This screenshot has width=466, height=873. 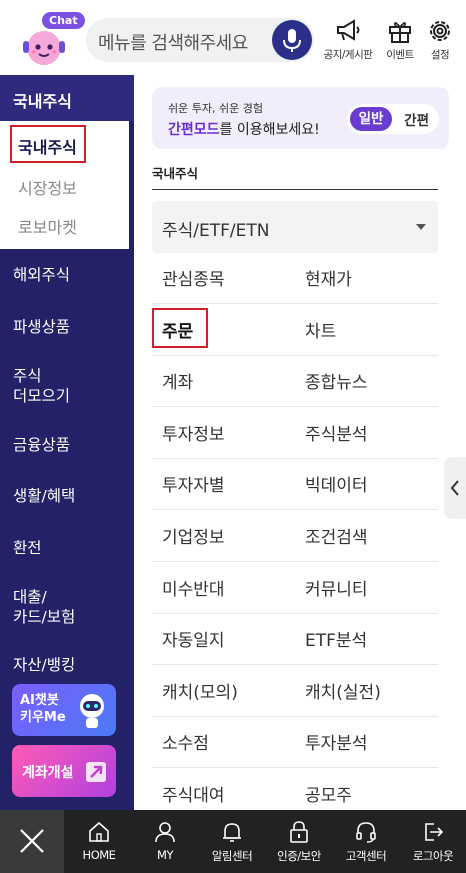 I want to click on nav-item-asset-banking: 자산/뱅킹, so click(x=44, y=665).